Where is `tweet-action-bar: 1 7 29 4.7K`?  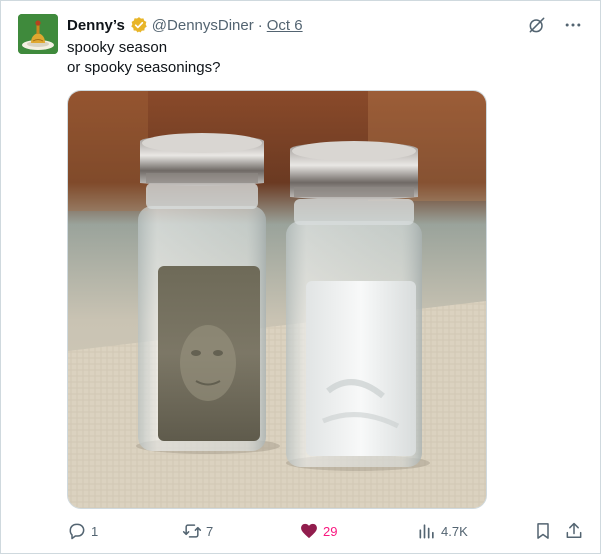
tweet-action-bar: 1 7 29 4.7K is located at coordinates (327, 531).